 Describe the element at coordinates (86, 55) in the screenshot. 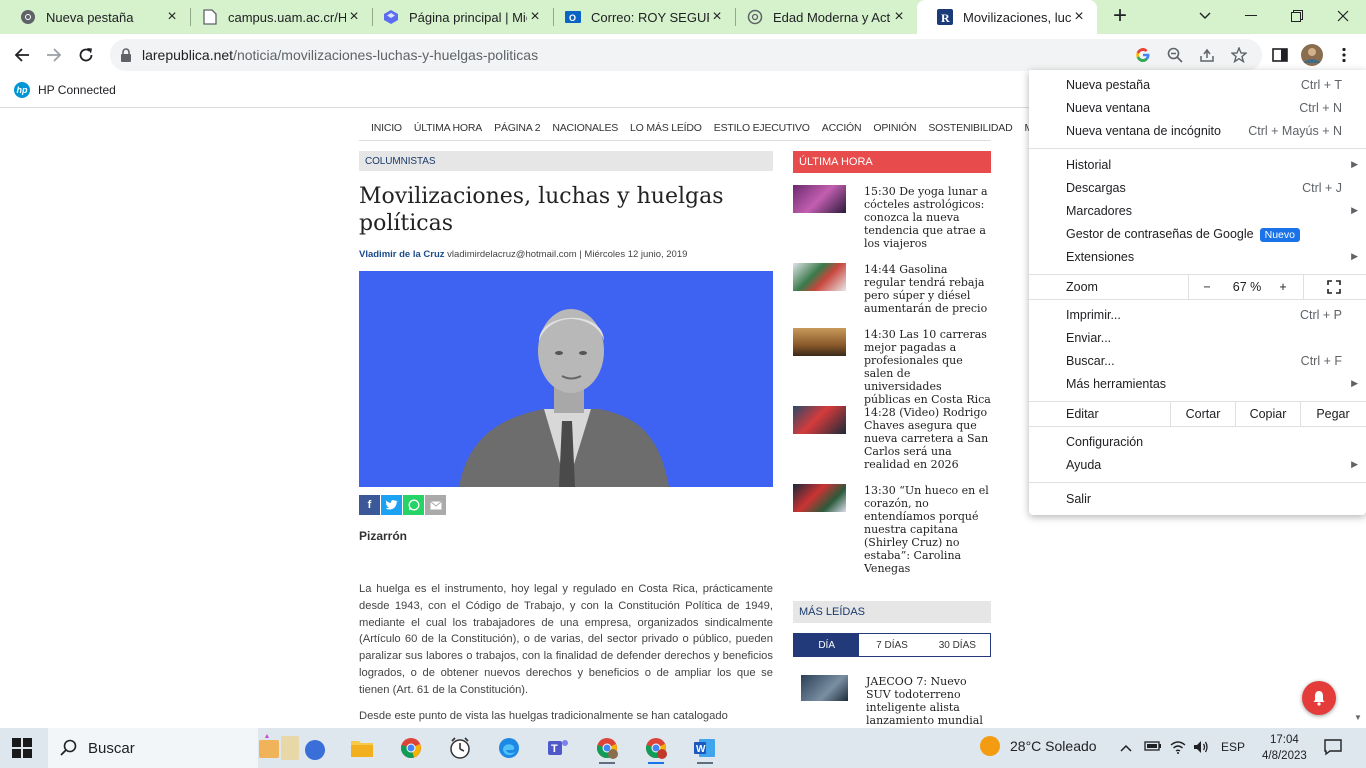

I see `reload-button` at that location.